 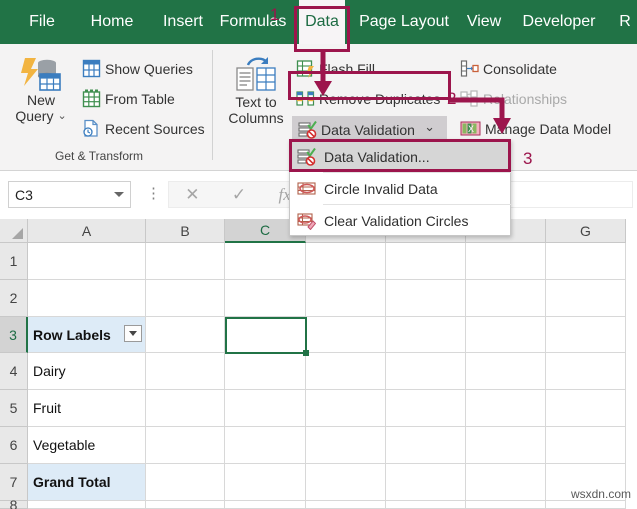 What do you see at coordinates (40, 100) in the screenshot?
I see `new-query-label-line1: New` at bounding box center [40, 100].